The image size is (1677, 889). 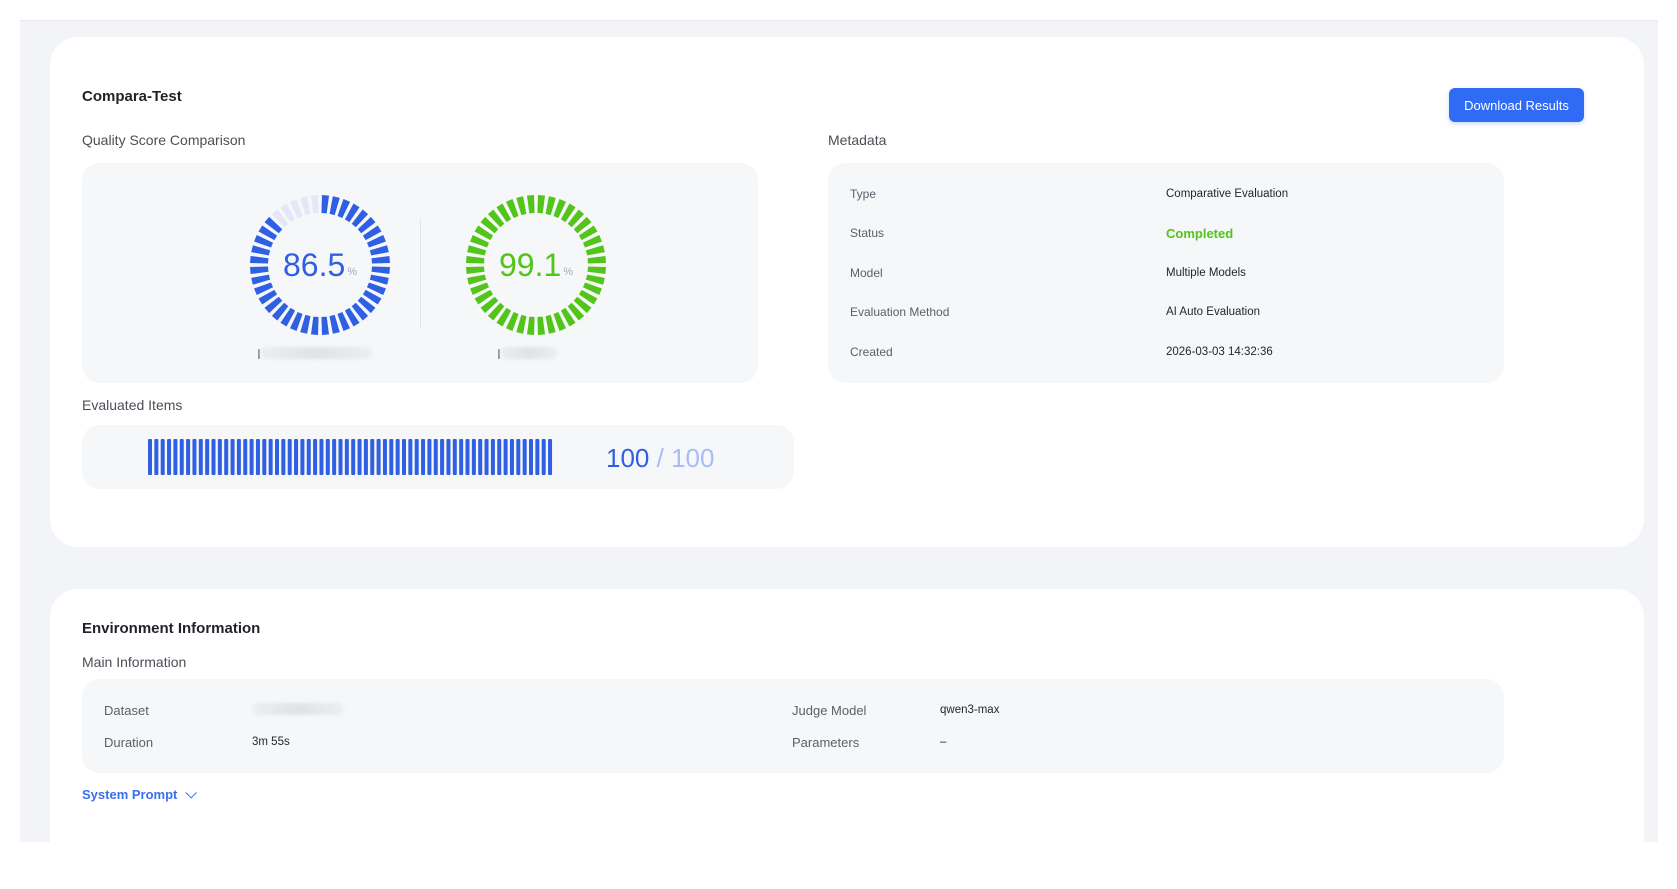 What do you see at coordinates (314, 264) in the screenshot?
I see `gauge-value-1: 86.5` at bounding box center [314, 264].